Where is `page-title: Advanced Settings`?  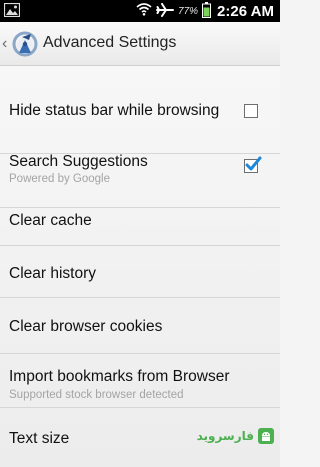
page-title: Advanced Settings is located at coordinates (110, 42).